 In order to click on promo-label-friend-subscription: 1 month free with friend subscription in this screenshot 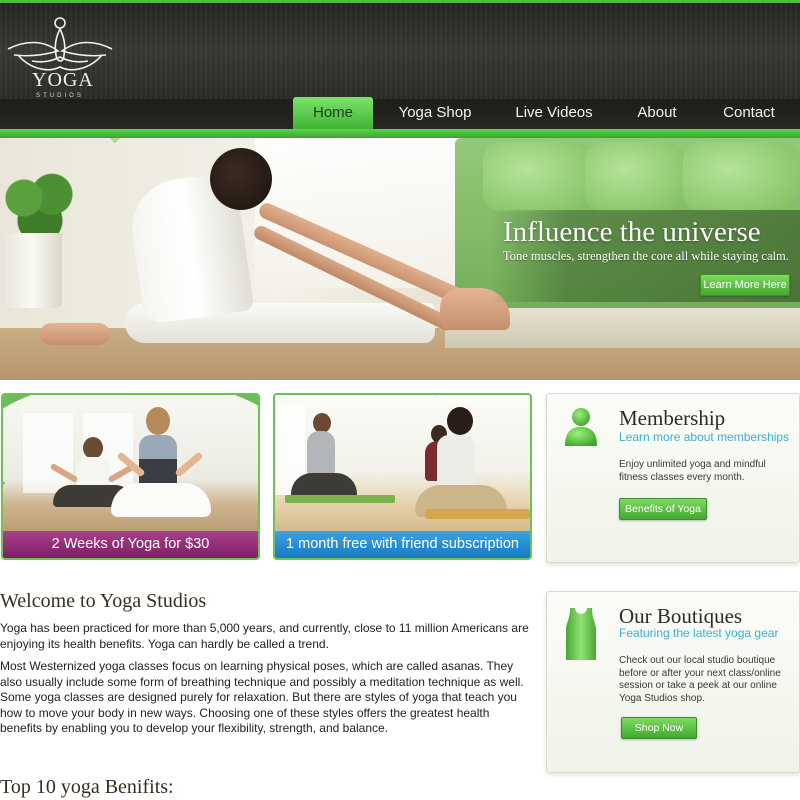, I will do `click(402, 544)`.